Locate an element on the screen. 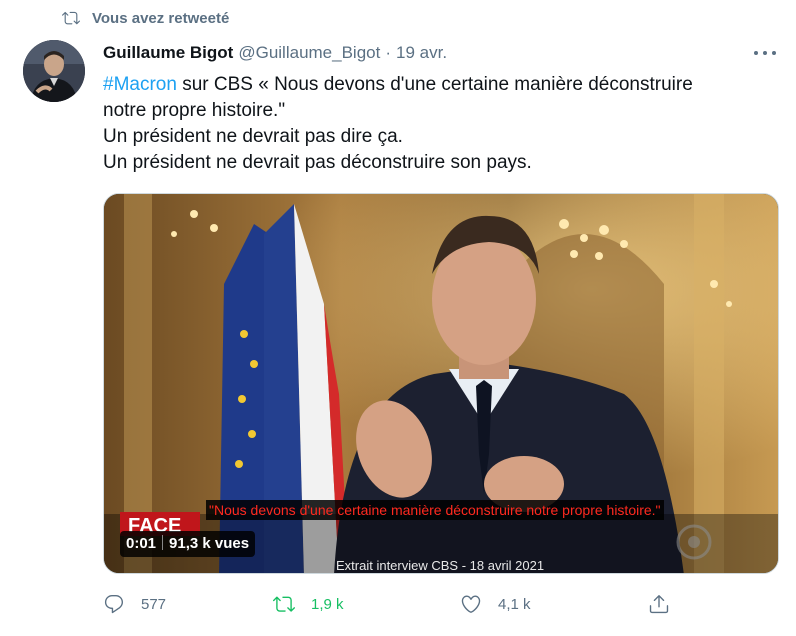 The height and width of the screenshot is (636, 796). video-views: 91,3 k vues is located at coordinates (209, 543).